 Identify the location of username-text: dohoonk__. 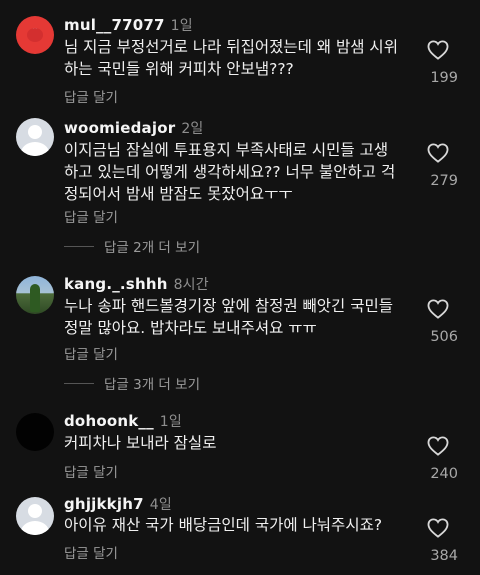
(109, 421).